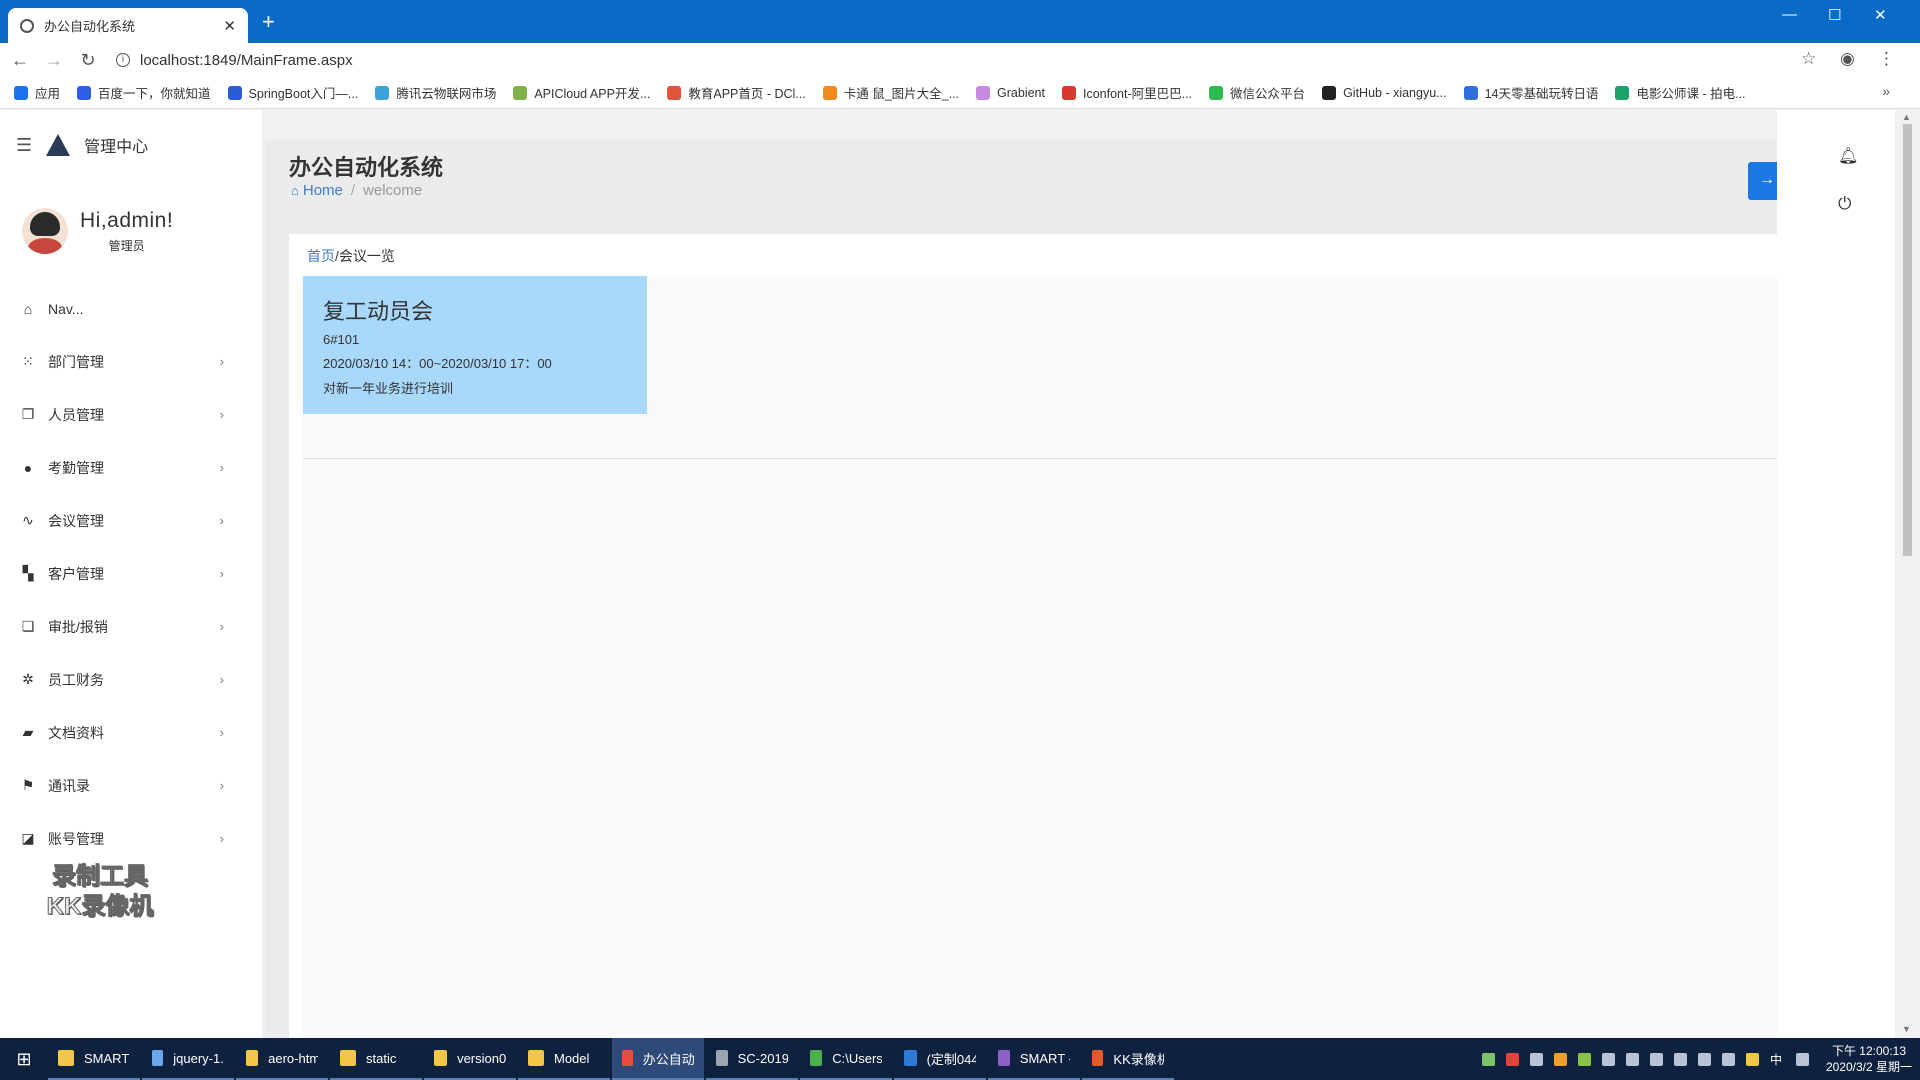 The width and height of the screenshot is (1920, 1080). I want to click on tray-ime-status-icon, so click(1752, 1059).